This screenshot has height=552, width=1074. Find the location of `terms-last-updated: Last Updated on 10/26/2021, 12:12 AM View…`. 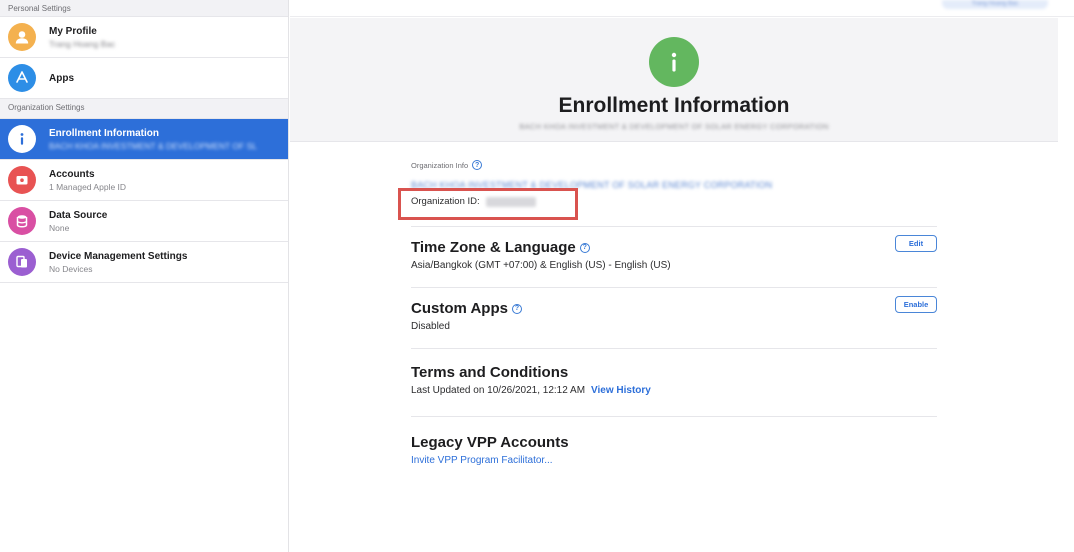

terms-last-updated: Last Updated on 10/26/2021, 12:12 AM View… is located at coordinates (674, 390).